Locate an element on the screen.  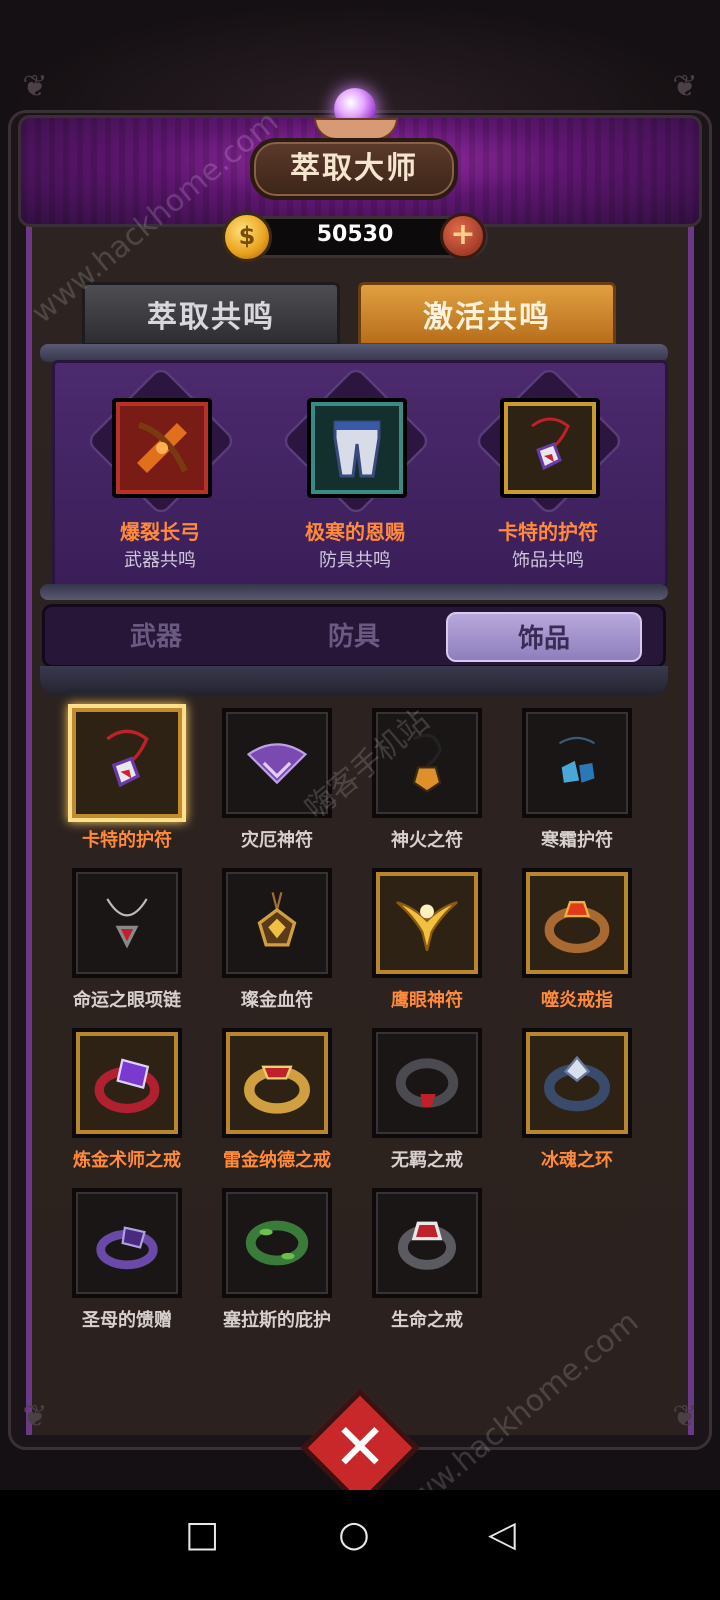
tab-armor: 防具 is located at coordinates (354, 637).